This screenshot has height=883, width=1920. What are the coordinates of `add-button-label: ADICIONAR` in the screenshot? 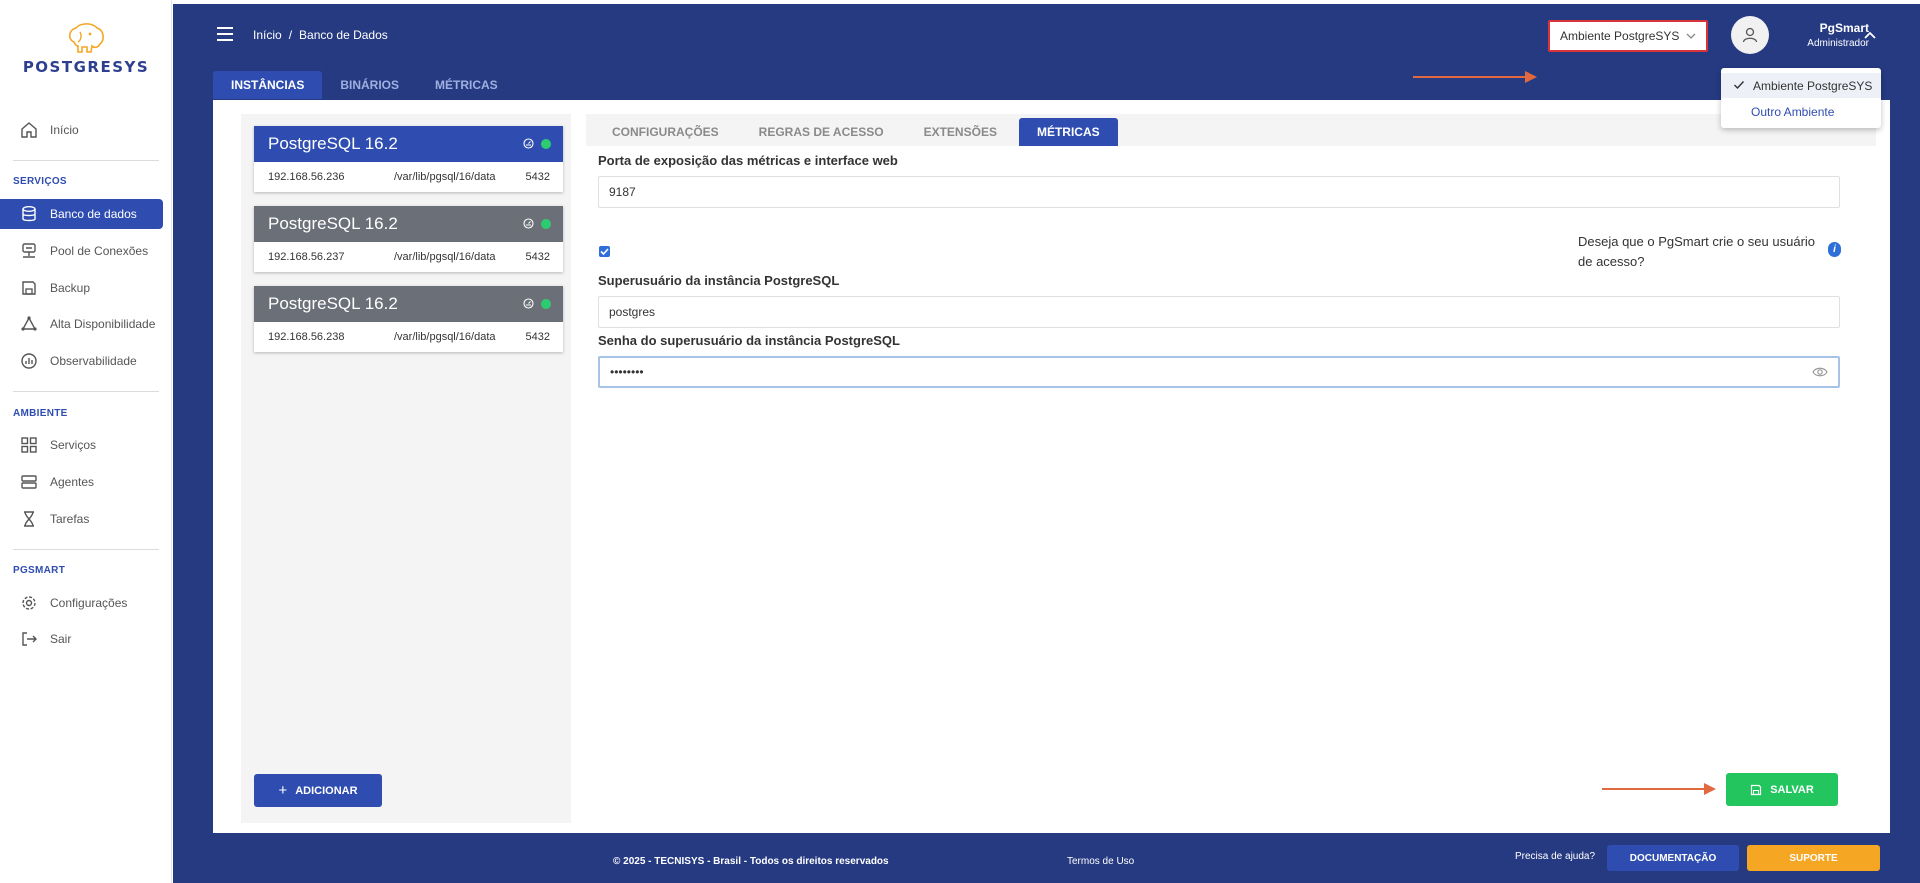 It's located at (326, 790).